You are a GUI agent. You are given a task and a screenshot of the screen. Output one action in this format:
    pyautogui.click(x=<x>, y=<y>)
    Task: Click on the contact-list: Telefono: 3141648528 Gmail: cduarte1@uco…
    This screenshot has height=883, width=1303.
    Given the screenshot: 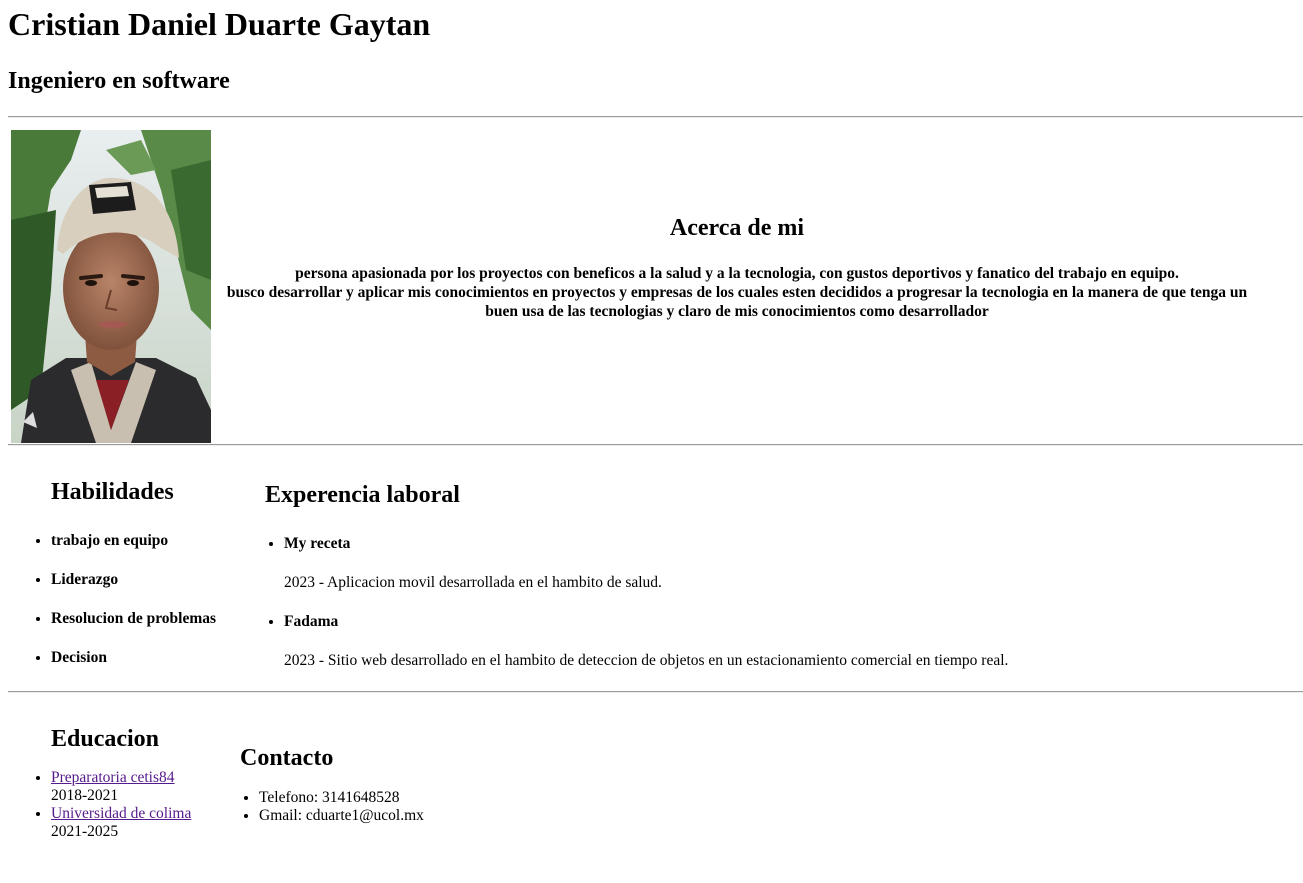 What is the action you would take?
    pyautogui.click(x=332, y=807)
    